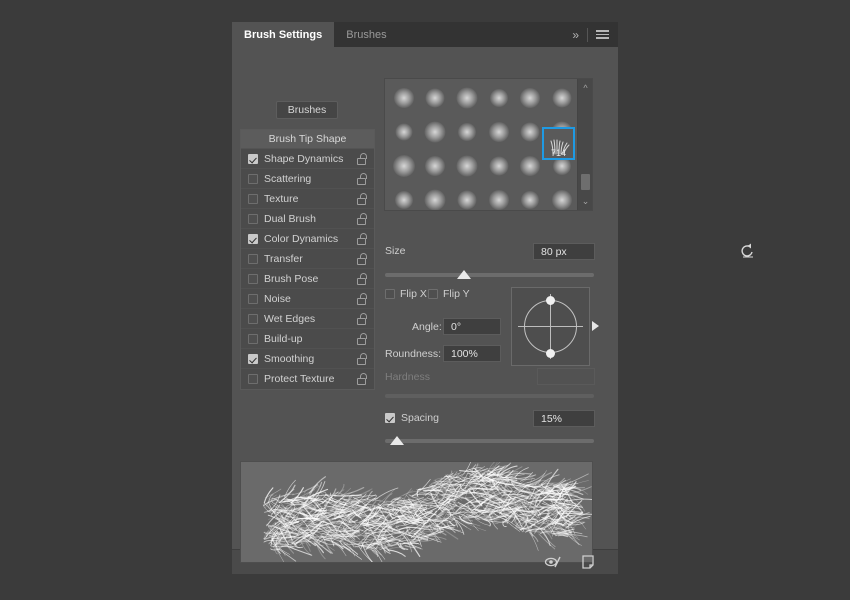 This screenshot has height=600, width=850. What do you see at coordinates (397, 440) in the screenshot?
I see `spacing-slider-thumb` at bounding box center [397, 440].